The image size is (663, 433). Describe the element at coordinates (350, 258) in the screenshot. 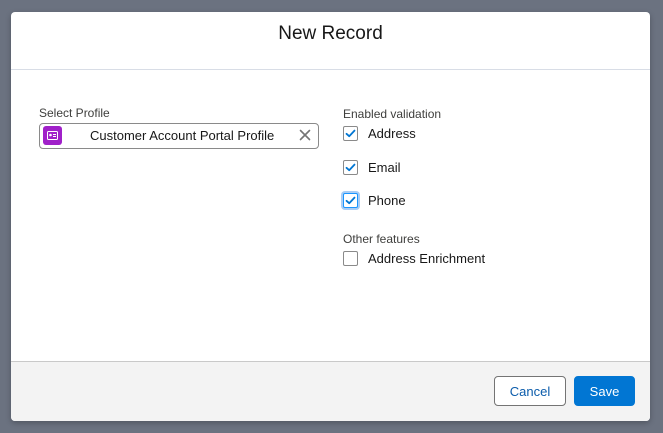

I see `address-enrichment-checkbox` at that location.